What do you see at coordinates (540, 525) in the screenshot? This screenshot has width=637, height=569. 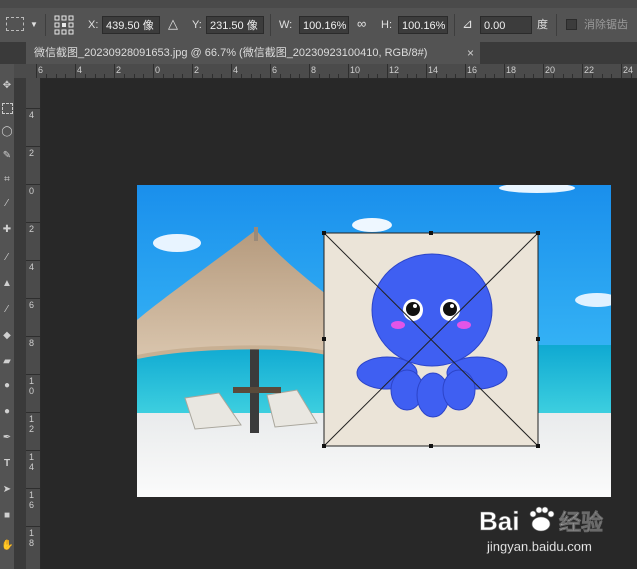 I see `baidu-jingyan-watermark: Bai 经验 jingyan.baidu.com` at bounding box center [540, 525].